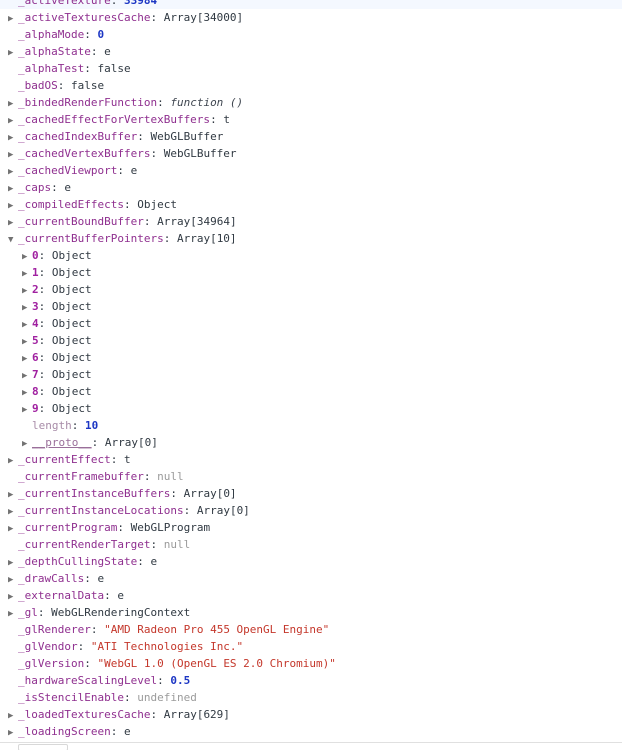 The image size is (622, 750). I want to click on property-row: _alphaTest: false, so click(311, 68).